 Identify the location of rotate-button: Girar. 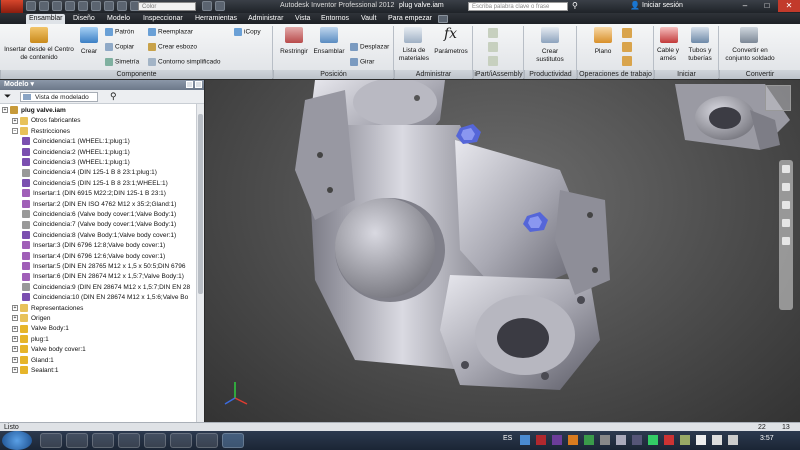
(362, 62).